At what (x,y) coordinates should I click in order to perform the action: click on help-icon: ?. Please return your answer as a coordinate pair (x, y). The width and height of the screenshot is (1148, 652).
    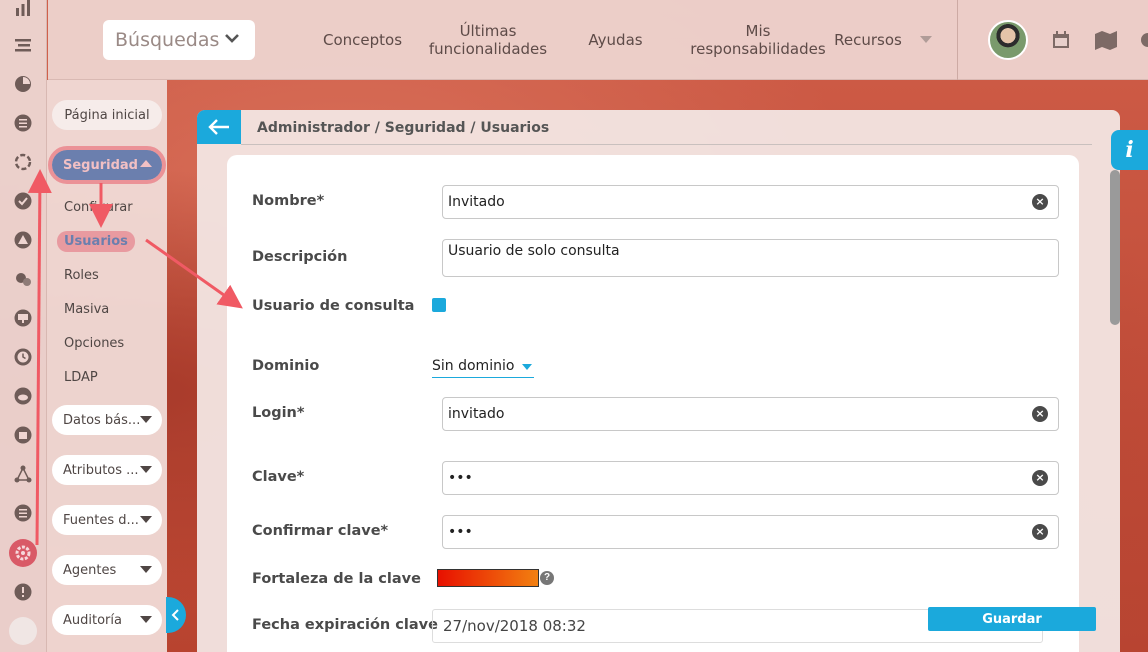
    Looking at the image, I should click on (547, 578).